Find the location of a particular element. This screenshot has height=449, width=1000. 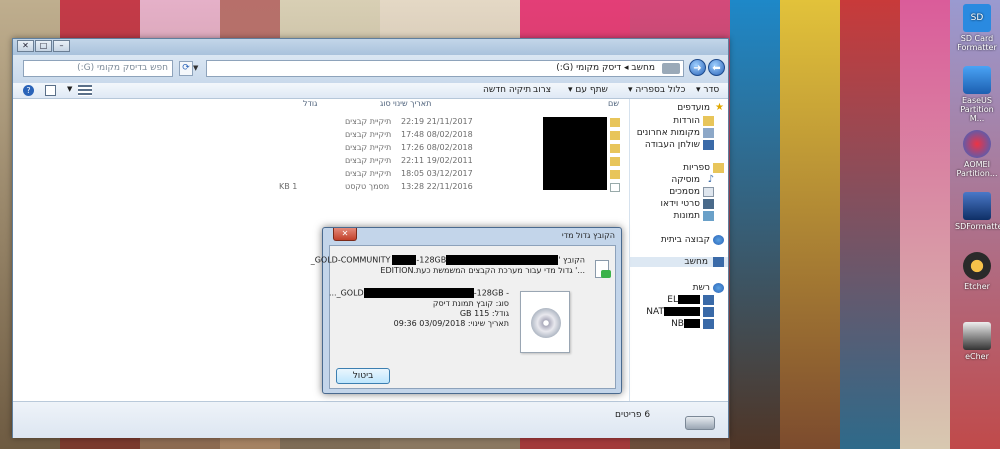

nav-computer: מחשב is located at coordinates (679, 262).